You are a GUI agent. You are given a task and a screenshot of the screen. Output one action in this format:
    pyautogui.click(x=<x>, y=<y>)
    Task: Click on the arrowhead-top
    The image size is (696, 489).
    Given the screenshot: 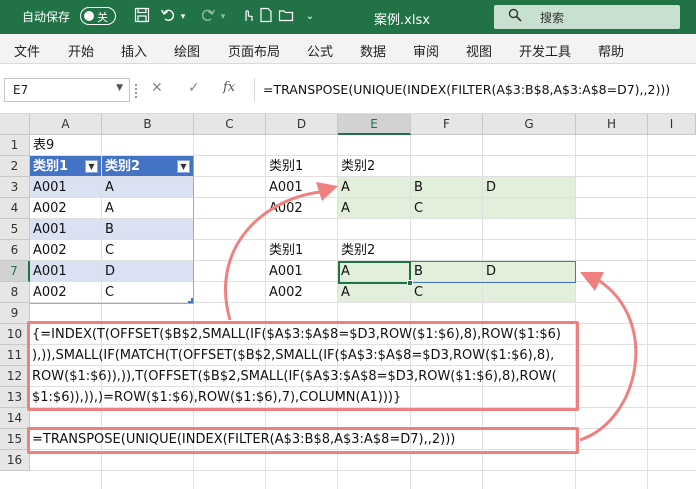 What is the action you would take?
    pyautogui.click(x=327, y=191)
    